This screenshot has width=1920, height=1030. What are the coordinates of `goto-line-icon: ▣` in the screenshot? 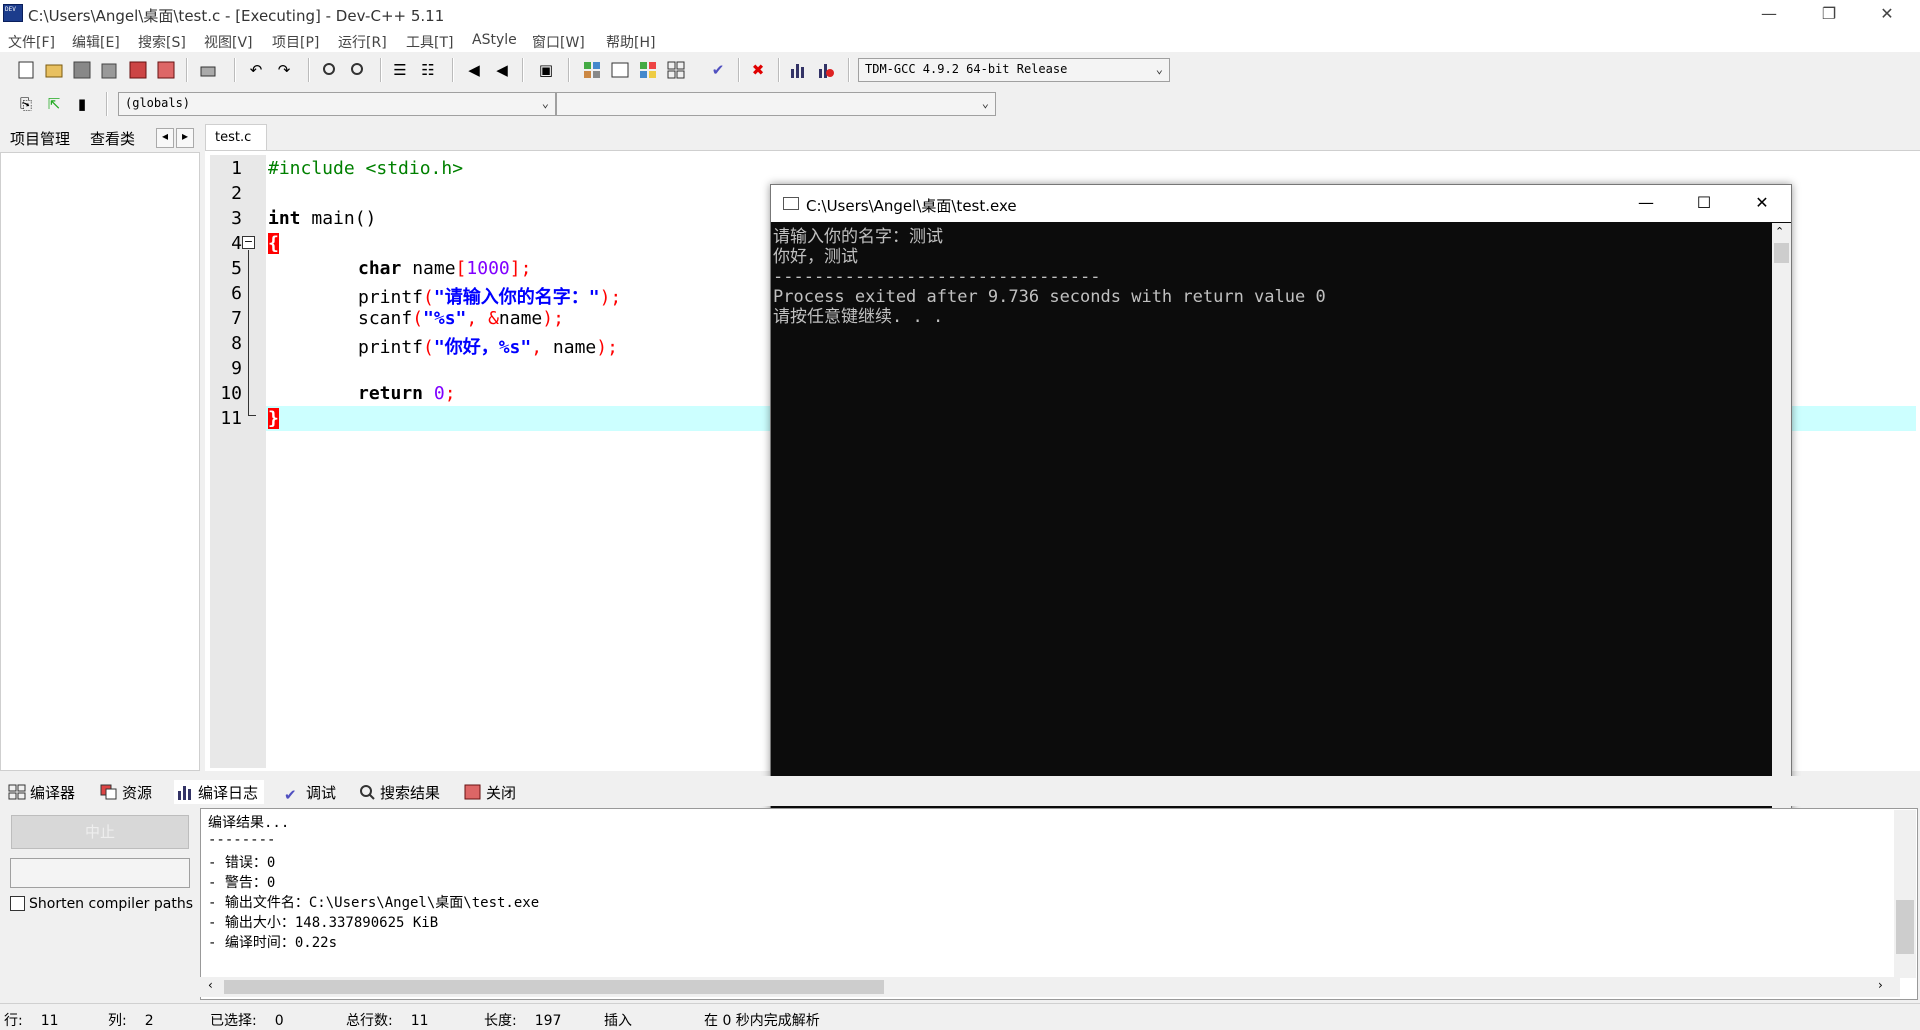 It's located at (546, 70).